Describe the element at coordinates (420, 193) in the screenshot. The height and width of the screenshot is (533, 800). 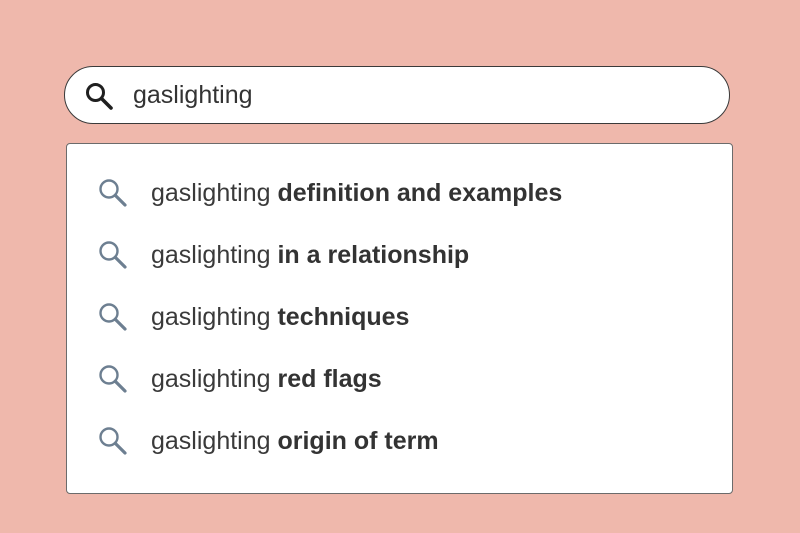
I see `suggestion-completion: definition and examples` at that location.